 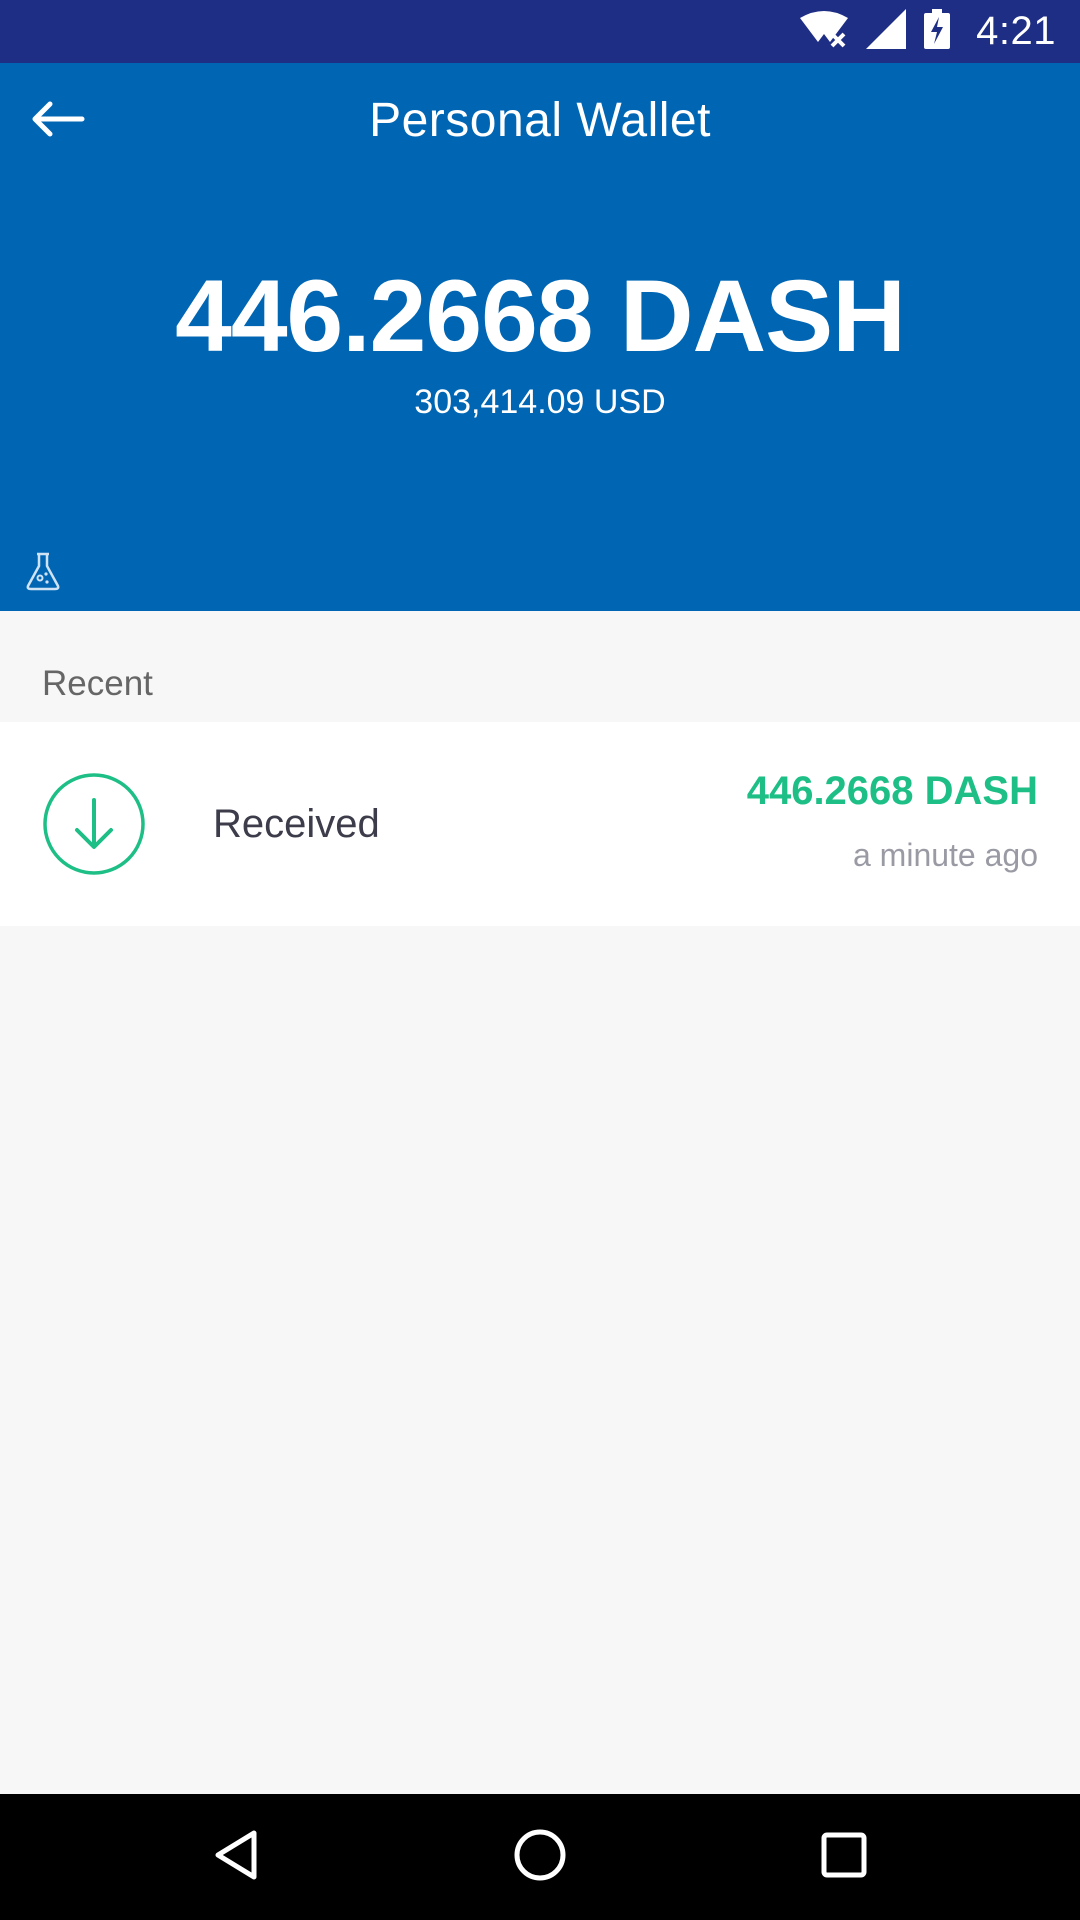 I want to click on nav-recents-button, so click(x=844, y=1857).